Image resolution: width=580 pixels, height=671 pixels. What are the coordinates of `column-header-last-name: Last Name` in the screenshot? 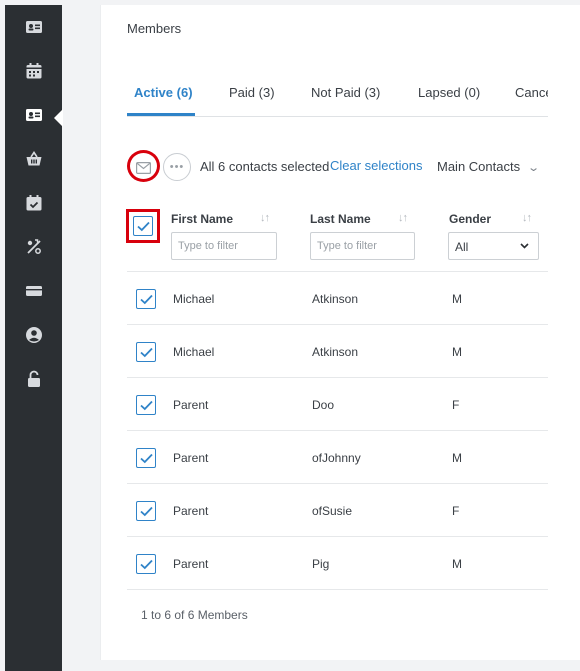 It's located at (340, 219).